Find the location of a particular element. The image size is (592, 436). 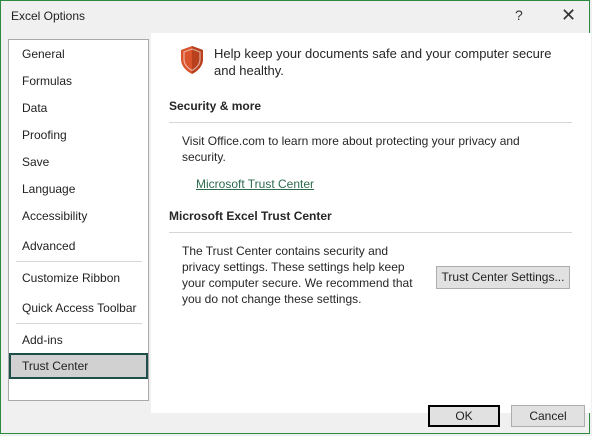

sidebar-item-trust-center: Trust Center is located at coordinates (78, 366).